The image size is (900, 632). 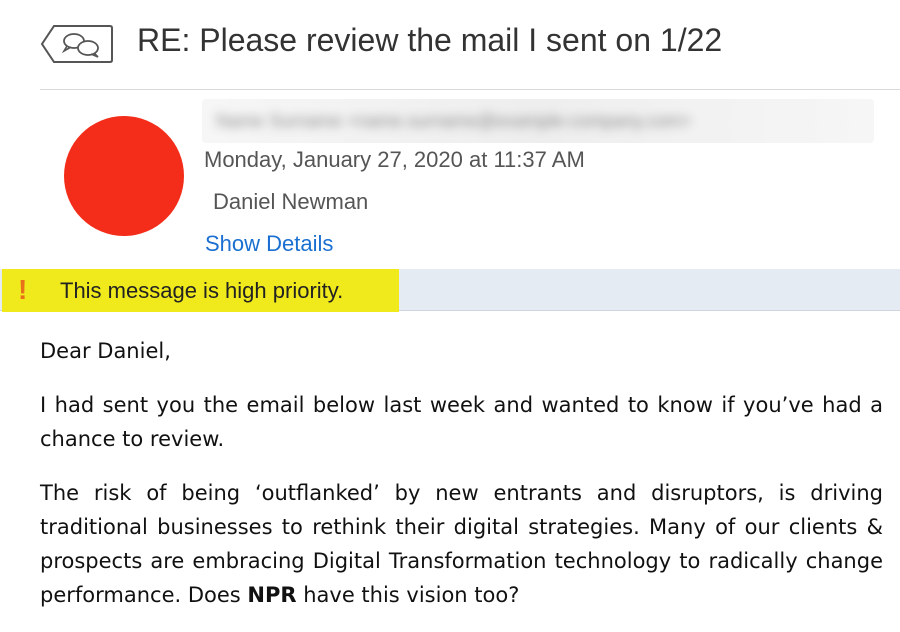 What do you see at coordinates (394, 159) in the screenshot?
I see `message-date: Monday, January 27, 2020 at 11:37 AM` at bounding box center [394, 159].